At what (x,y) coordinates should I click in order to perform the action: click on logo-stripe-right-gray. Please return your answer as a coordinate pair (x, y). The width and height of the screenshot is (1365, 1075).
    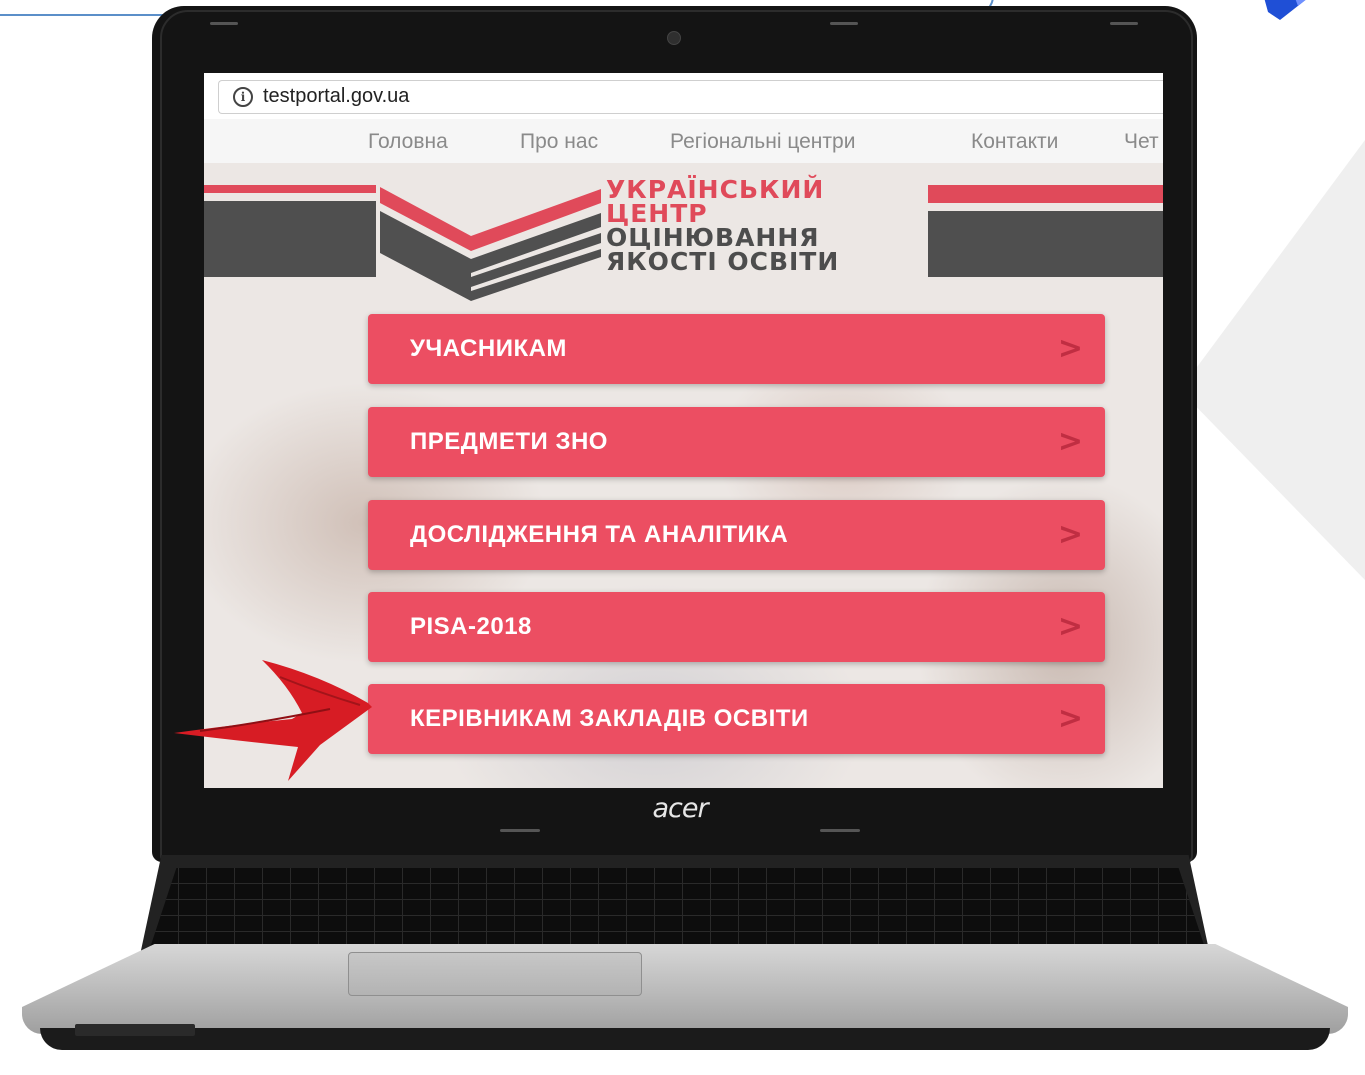
    Looking at the image, I should click on (1045, 244).